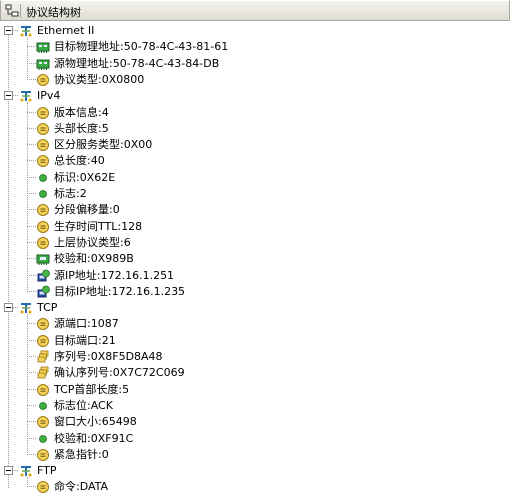  I want to click on tree-leaf-label: 源物理地址:50-78-4C-43-84-DB, so click(137, 63).